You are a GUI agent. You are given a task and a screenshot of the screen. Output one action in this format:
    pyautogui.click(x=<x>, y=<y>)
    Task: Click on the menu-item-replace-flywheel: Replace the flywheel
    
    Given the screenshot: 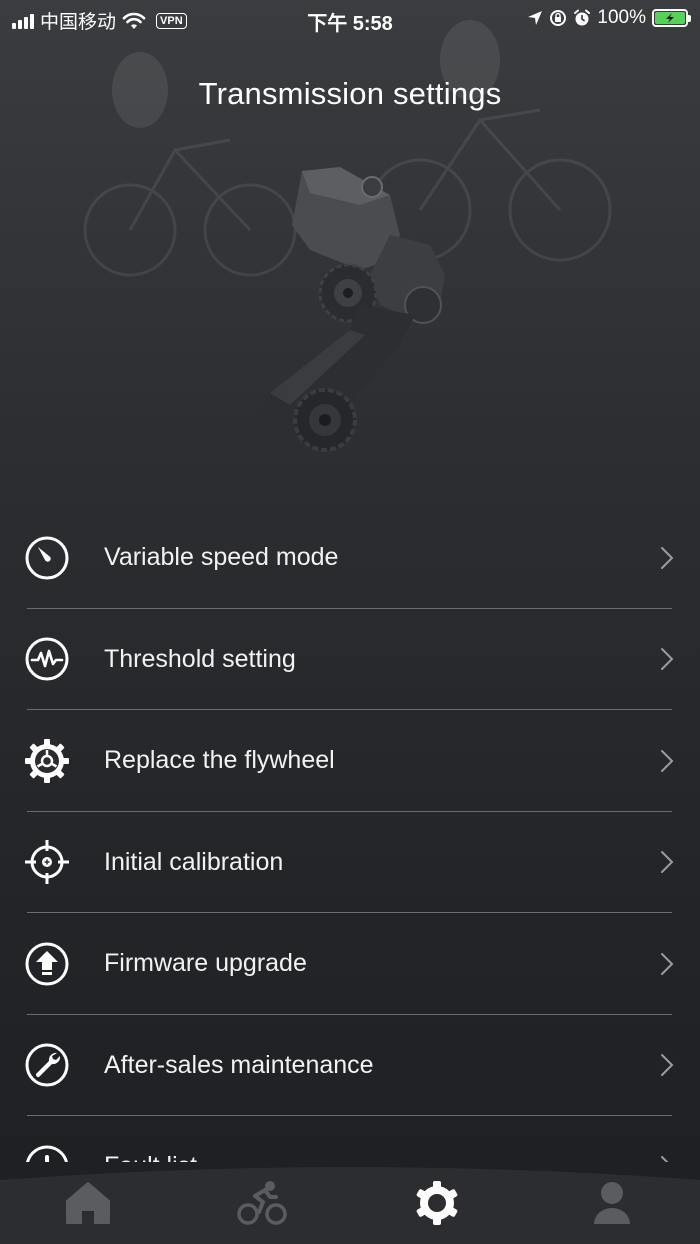 What is the action you would take?
    pyautogui.click(x=350, y=761)
    